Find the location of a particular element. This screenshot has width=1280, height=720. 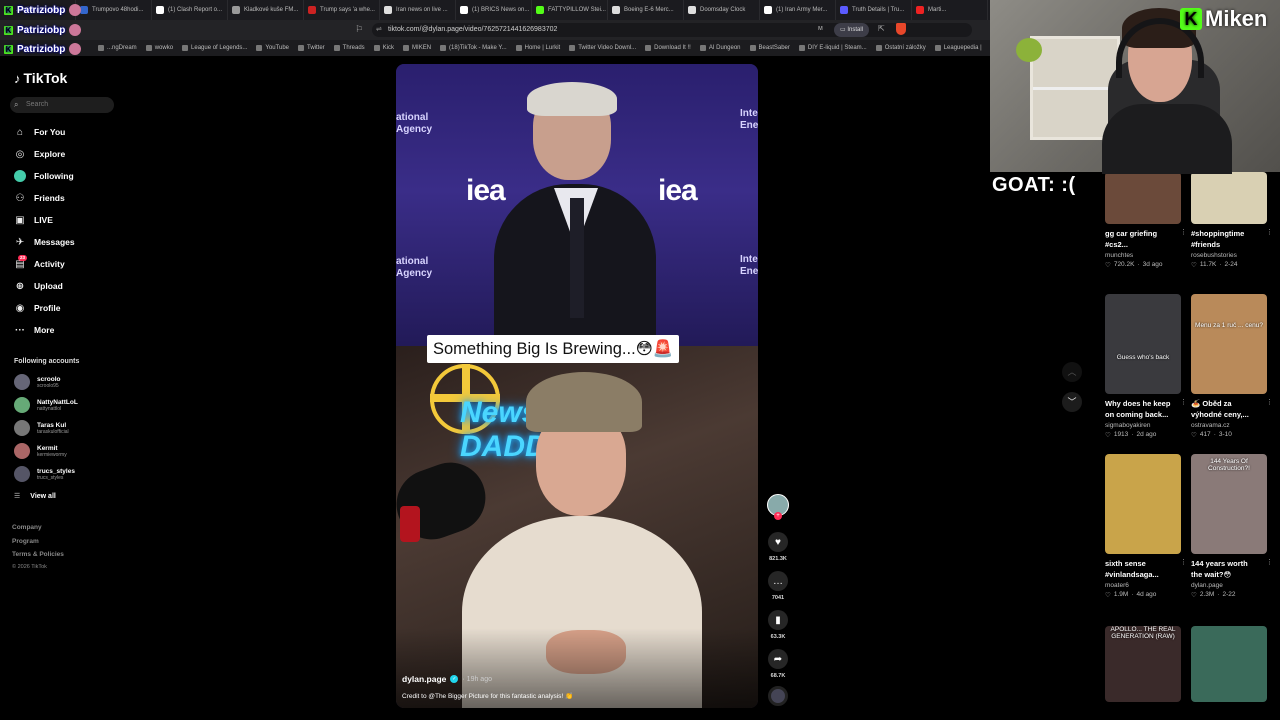

bookmark-item: MIKEN is located at coordinates (417, 48).